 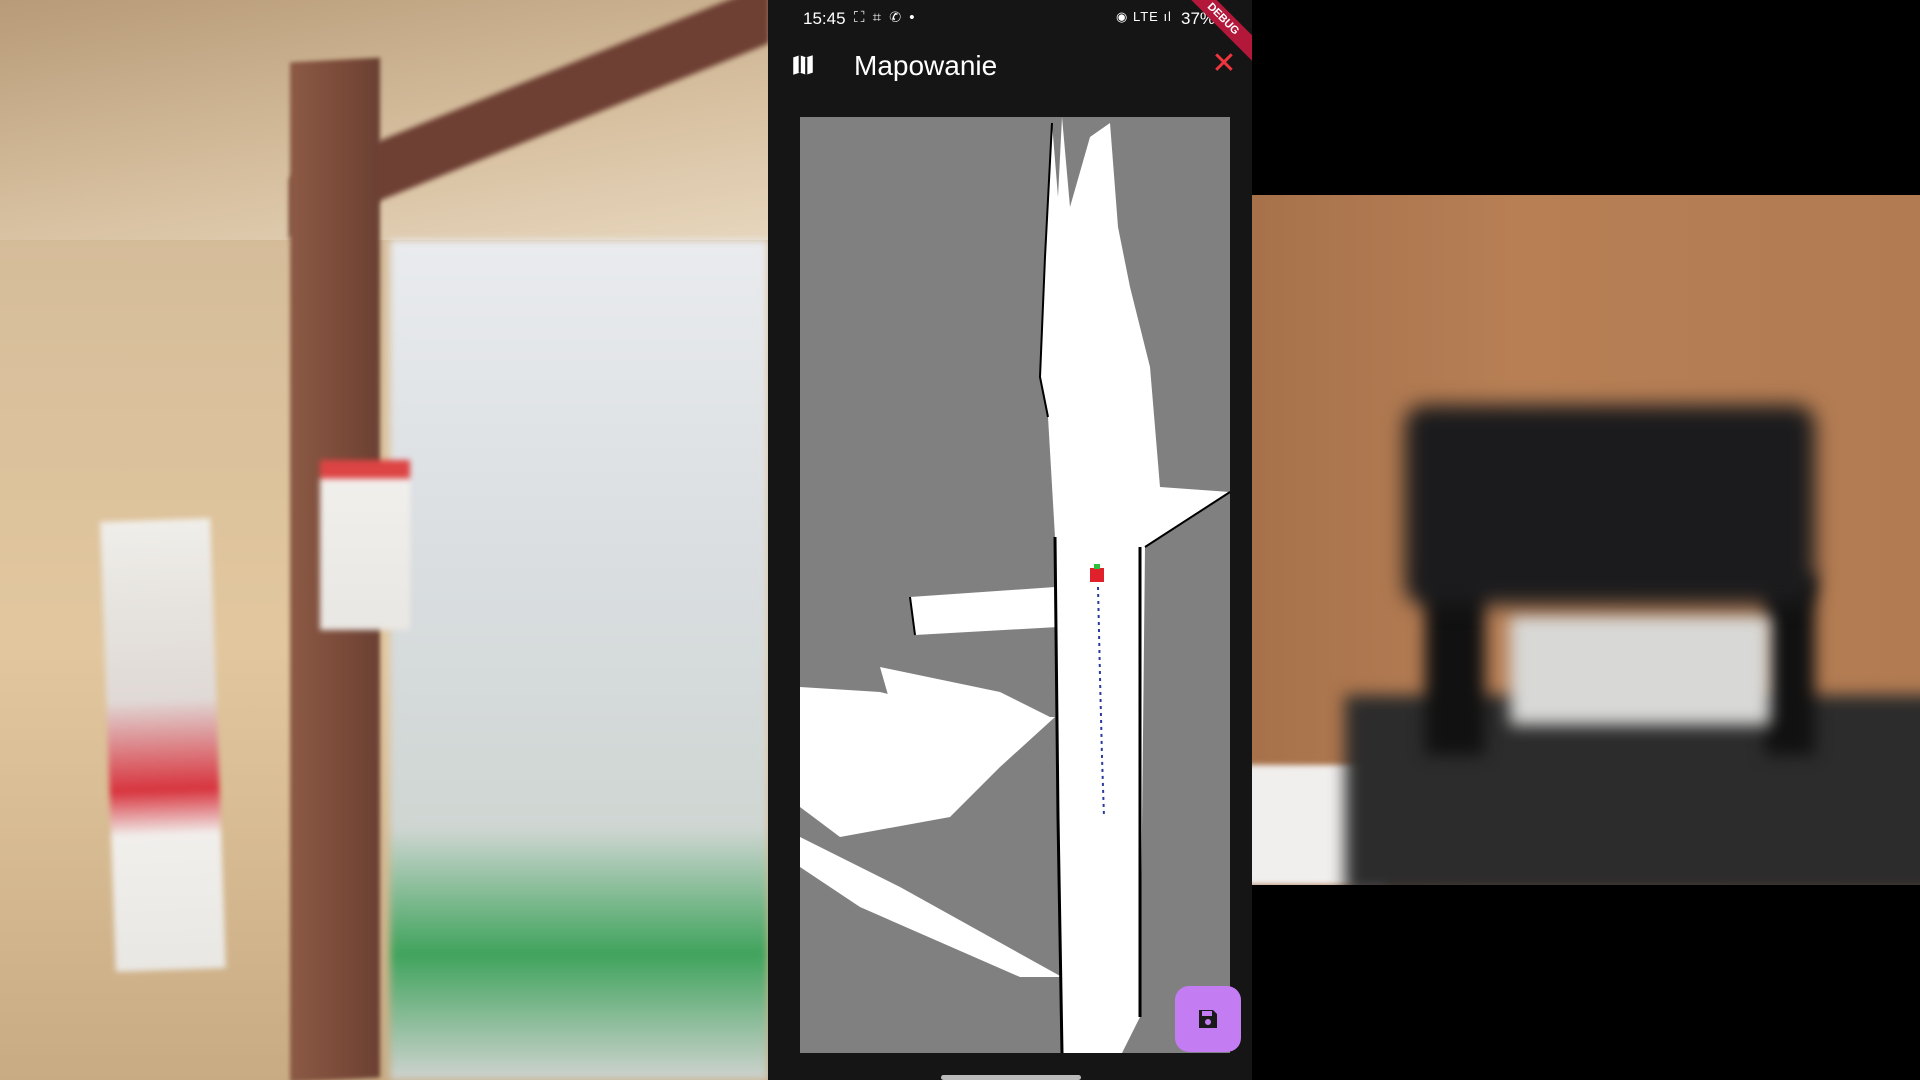 What do you see at coordinates (824, 18) in the screenshot?
I see `status-time: 15:45` at bounding box center [824, 18].